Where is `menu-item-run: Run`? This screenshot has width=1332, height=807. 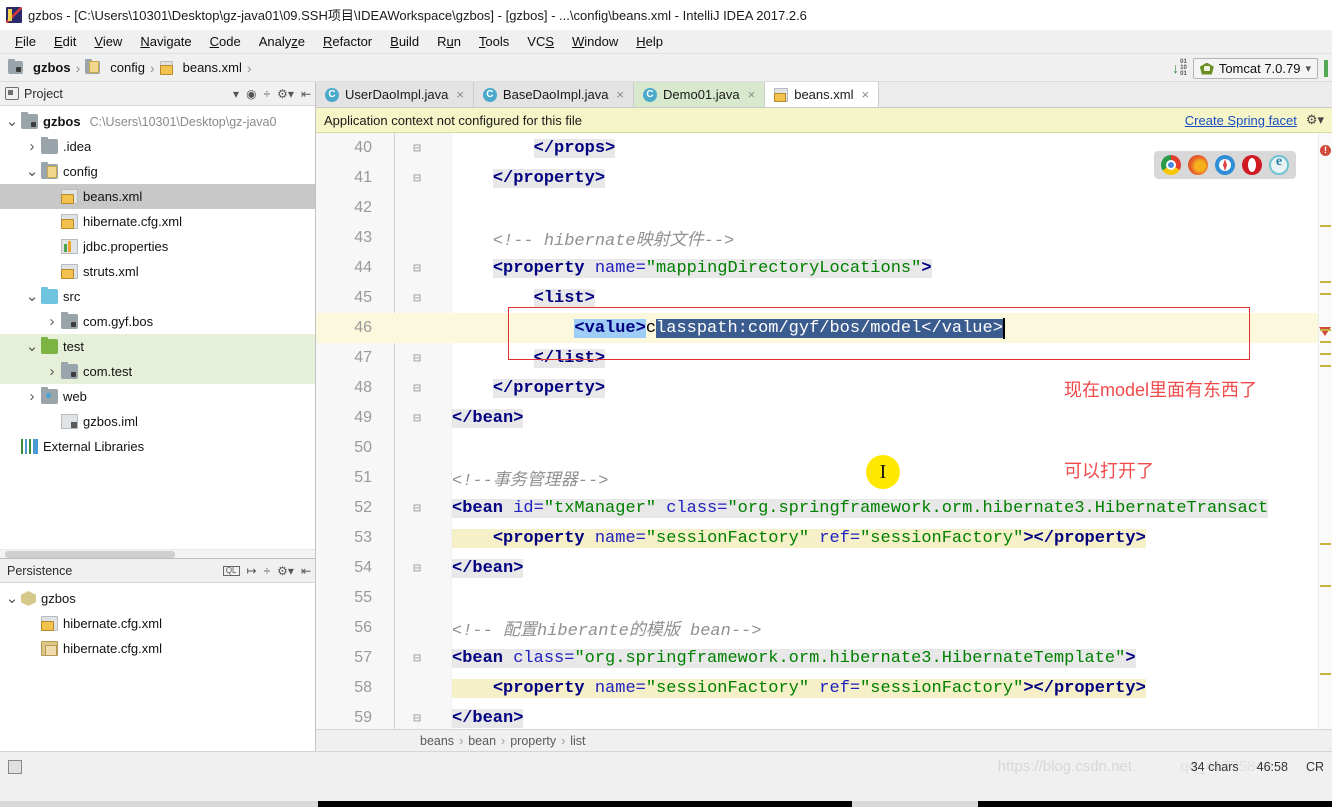
menu-item-run: Run is located at coordinates (449, 41).